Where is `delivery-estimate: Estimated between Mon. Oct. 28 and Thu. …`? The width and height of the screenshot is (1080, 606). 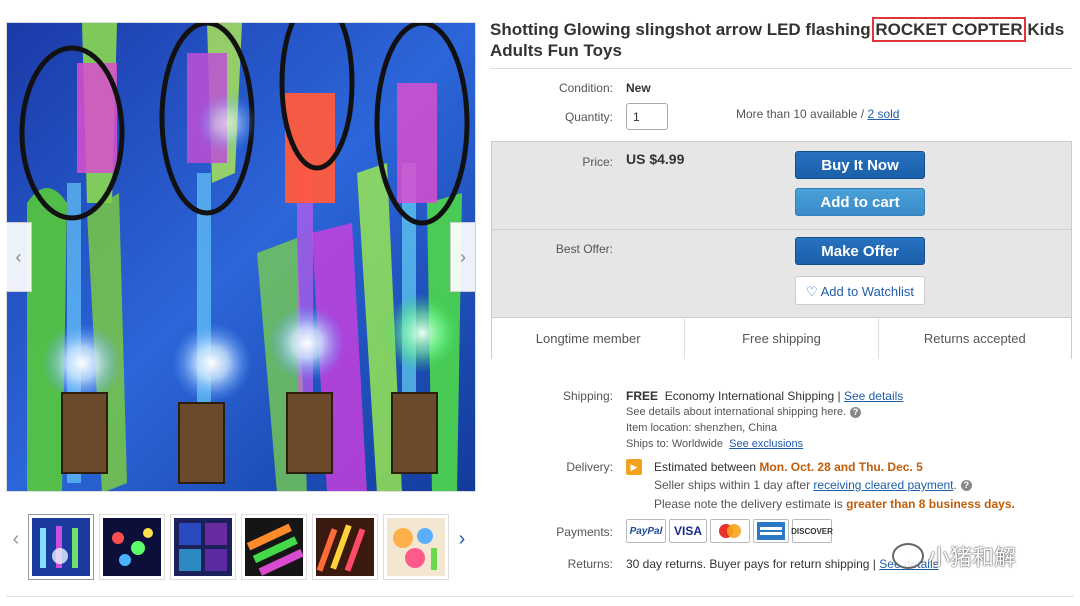
delivery-estimate: Estimated between Mon. Oct. 28 and Thu. … is located at coordinates (788, 467).